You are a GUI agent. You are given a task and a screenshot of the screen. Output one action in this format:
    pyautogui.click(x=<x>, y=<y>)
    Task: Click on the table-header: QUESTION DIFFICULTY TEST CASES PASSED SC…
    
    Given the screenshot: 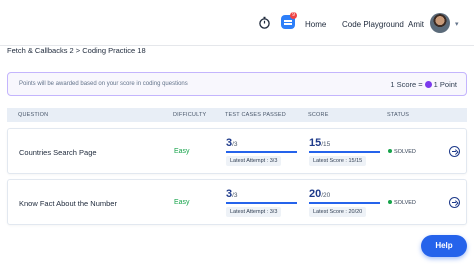 What is the action you would take?
    pyautogui.click(x=237, y=115)
    